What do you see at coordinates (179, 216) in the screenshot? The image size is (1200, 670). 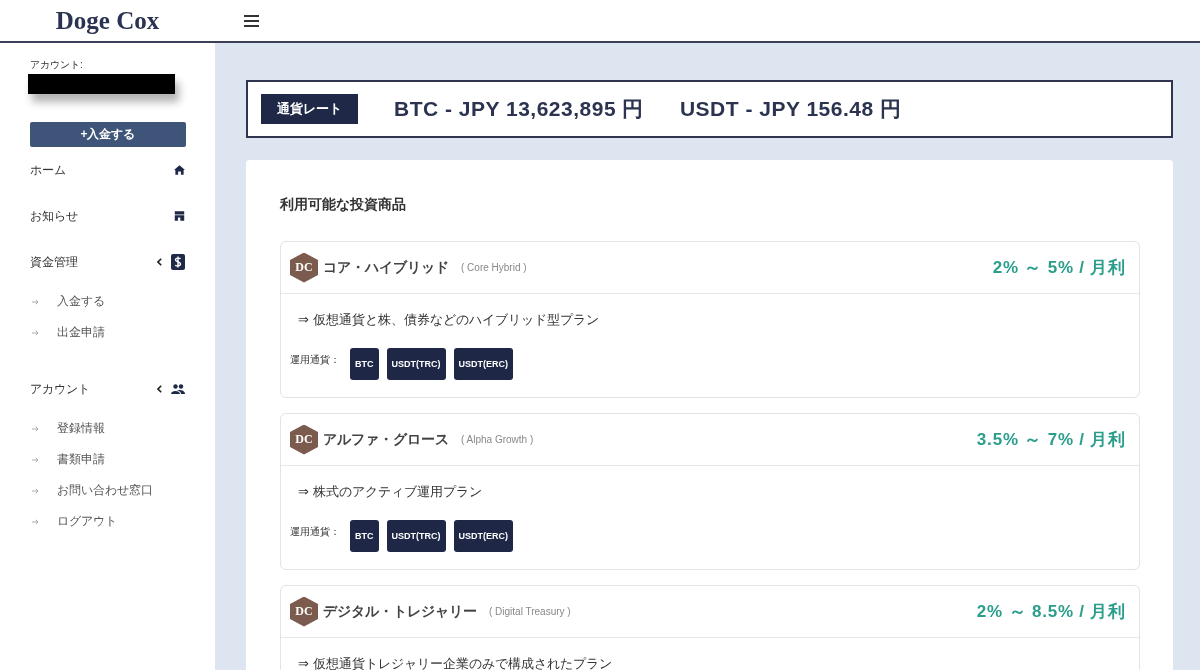 I see `store-icon` at bounding box center [179, 216].